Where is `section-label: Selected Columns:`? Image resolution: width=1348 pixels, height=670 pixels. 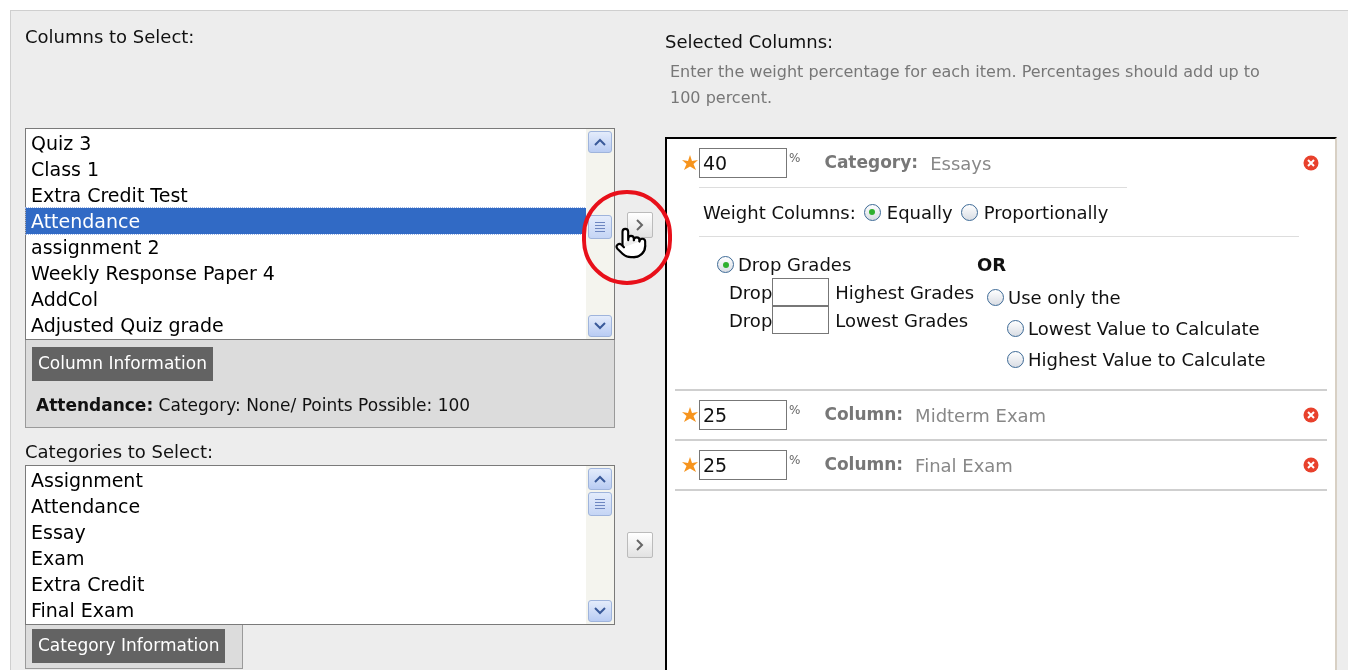 section-label: Selected Columns: is located at coordinates (750, 42).